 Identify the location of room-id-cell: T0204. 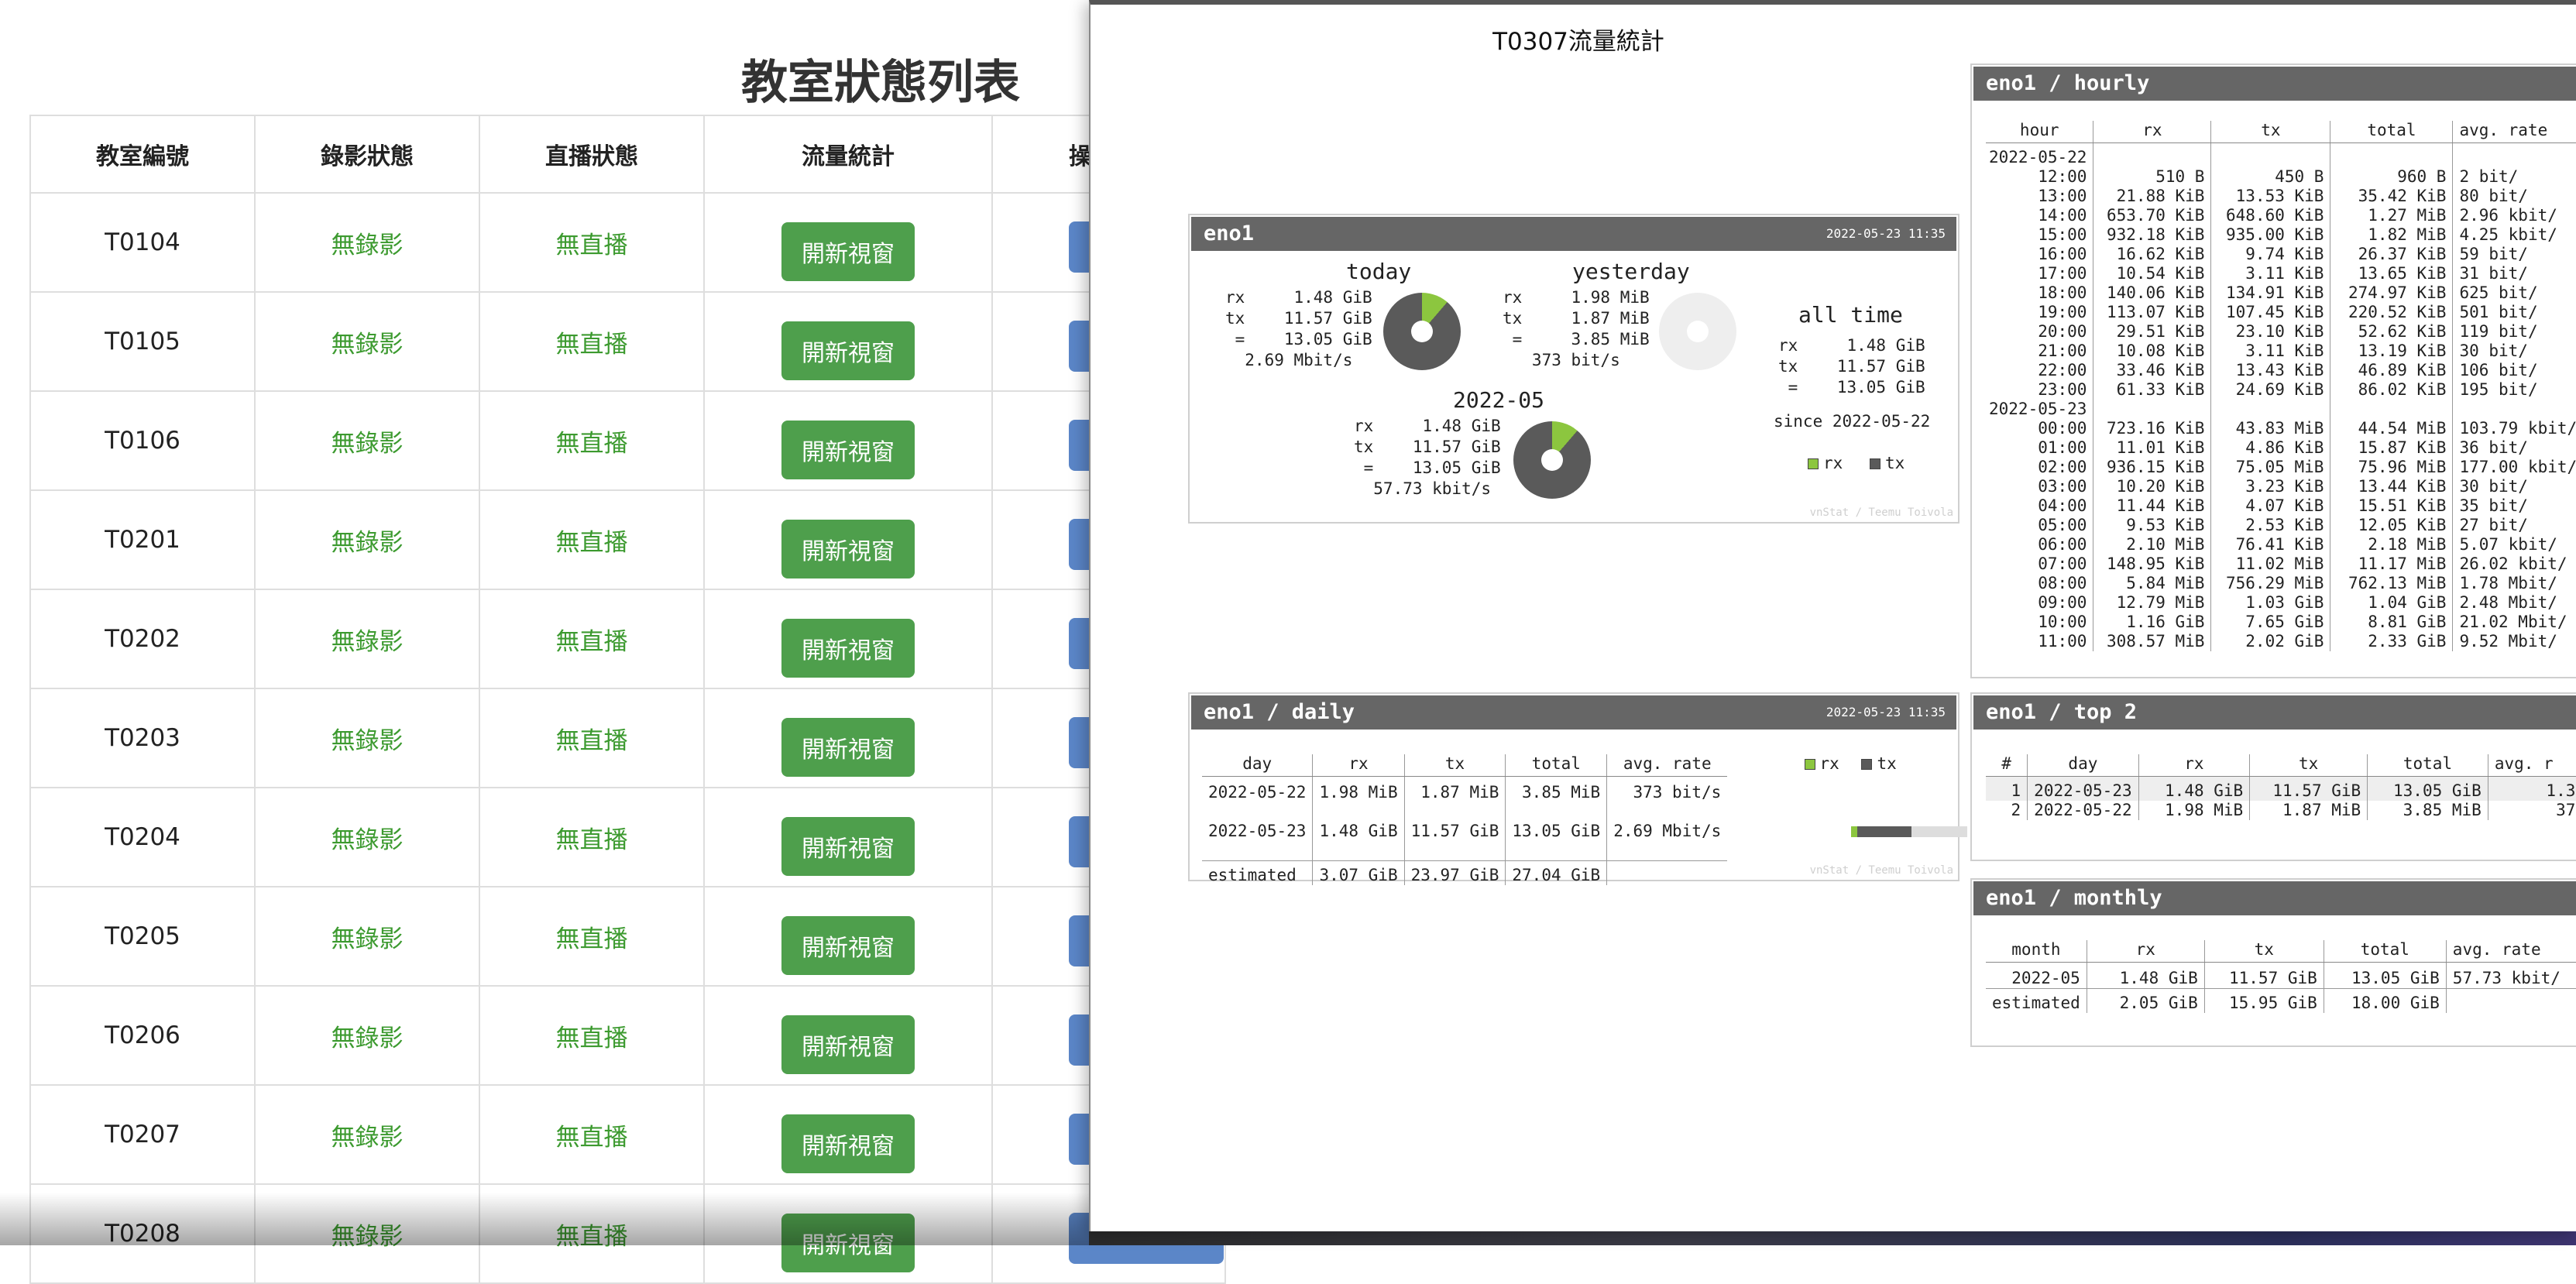
(142, 837).